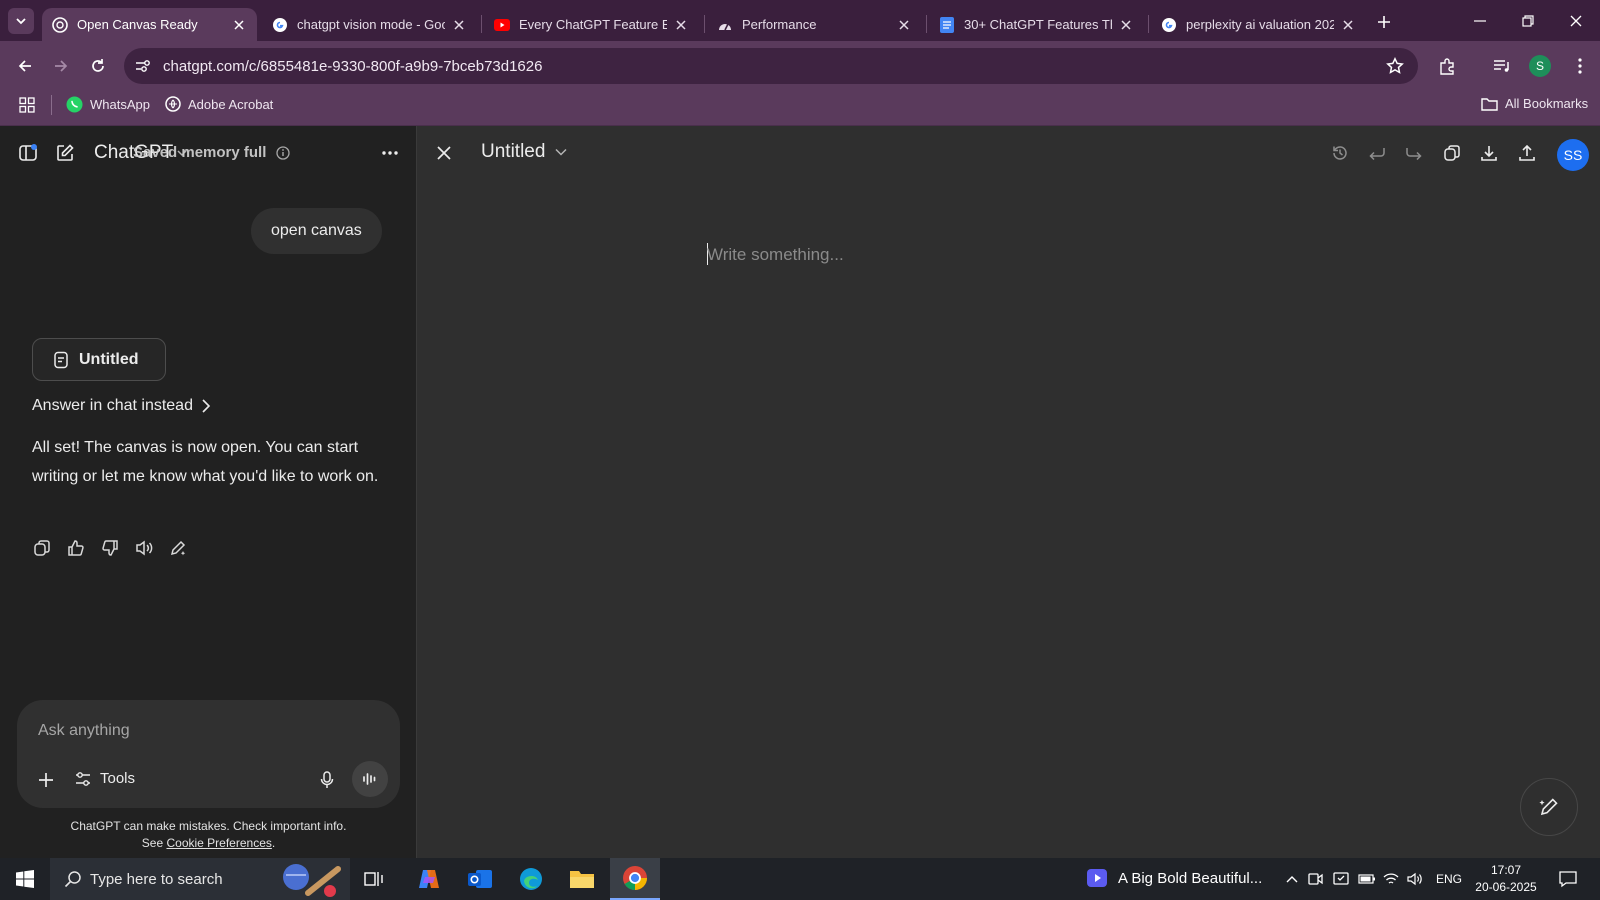  I want to click on chat-options-button, so click(390, 153).